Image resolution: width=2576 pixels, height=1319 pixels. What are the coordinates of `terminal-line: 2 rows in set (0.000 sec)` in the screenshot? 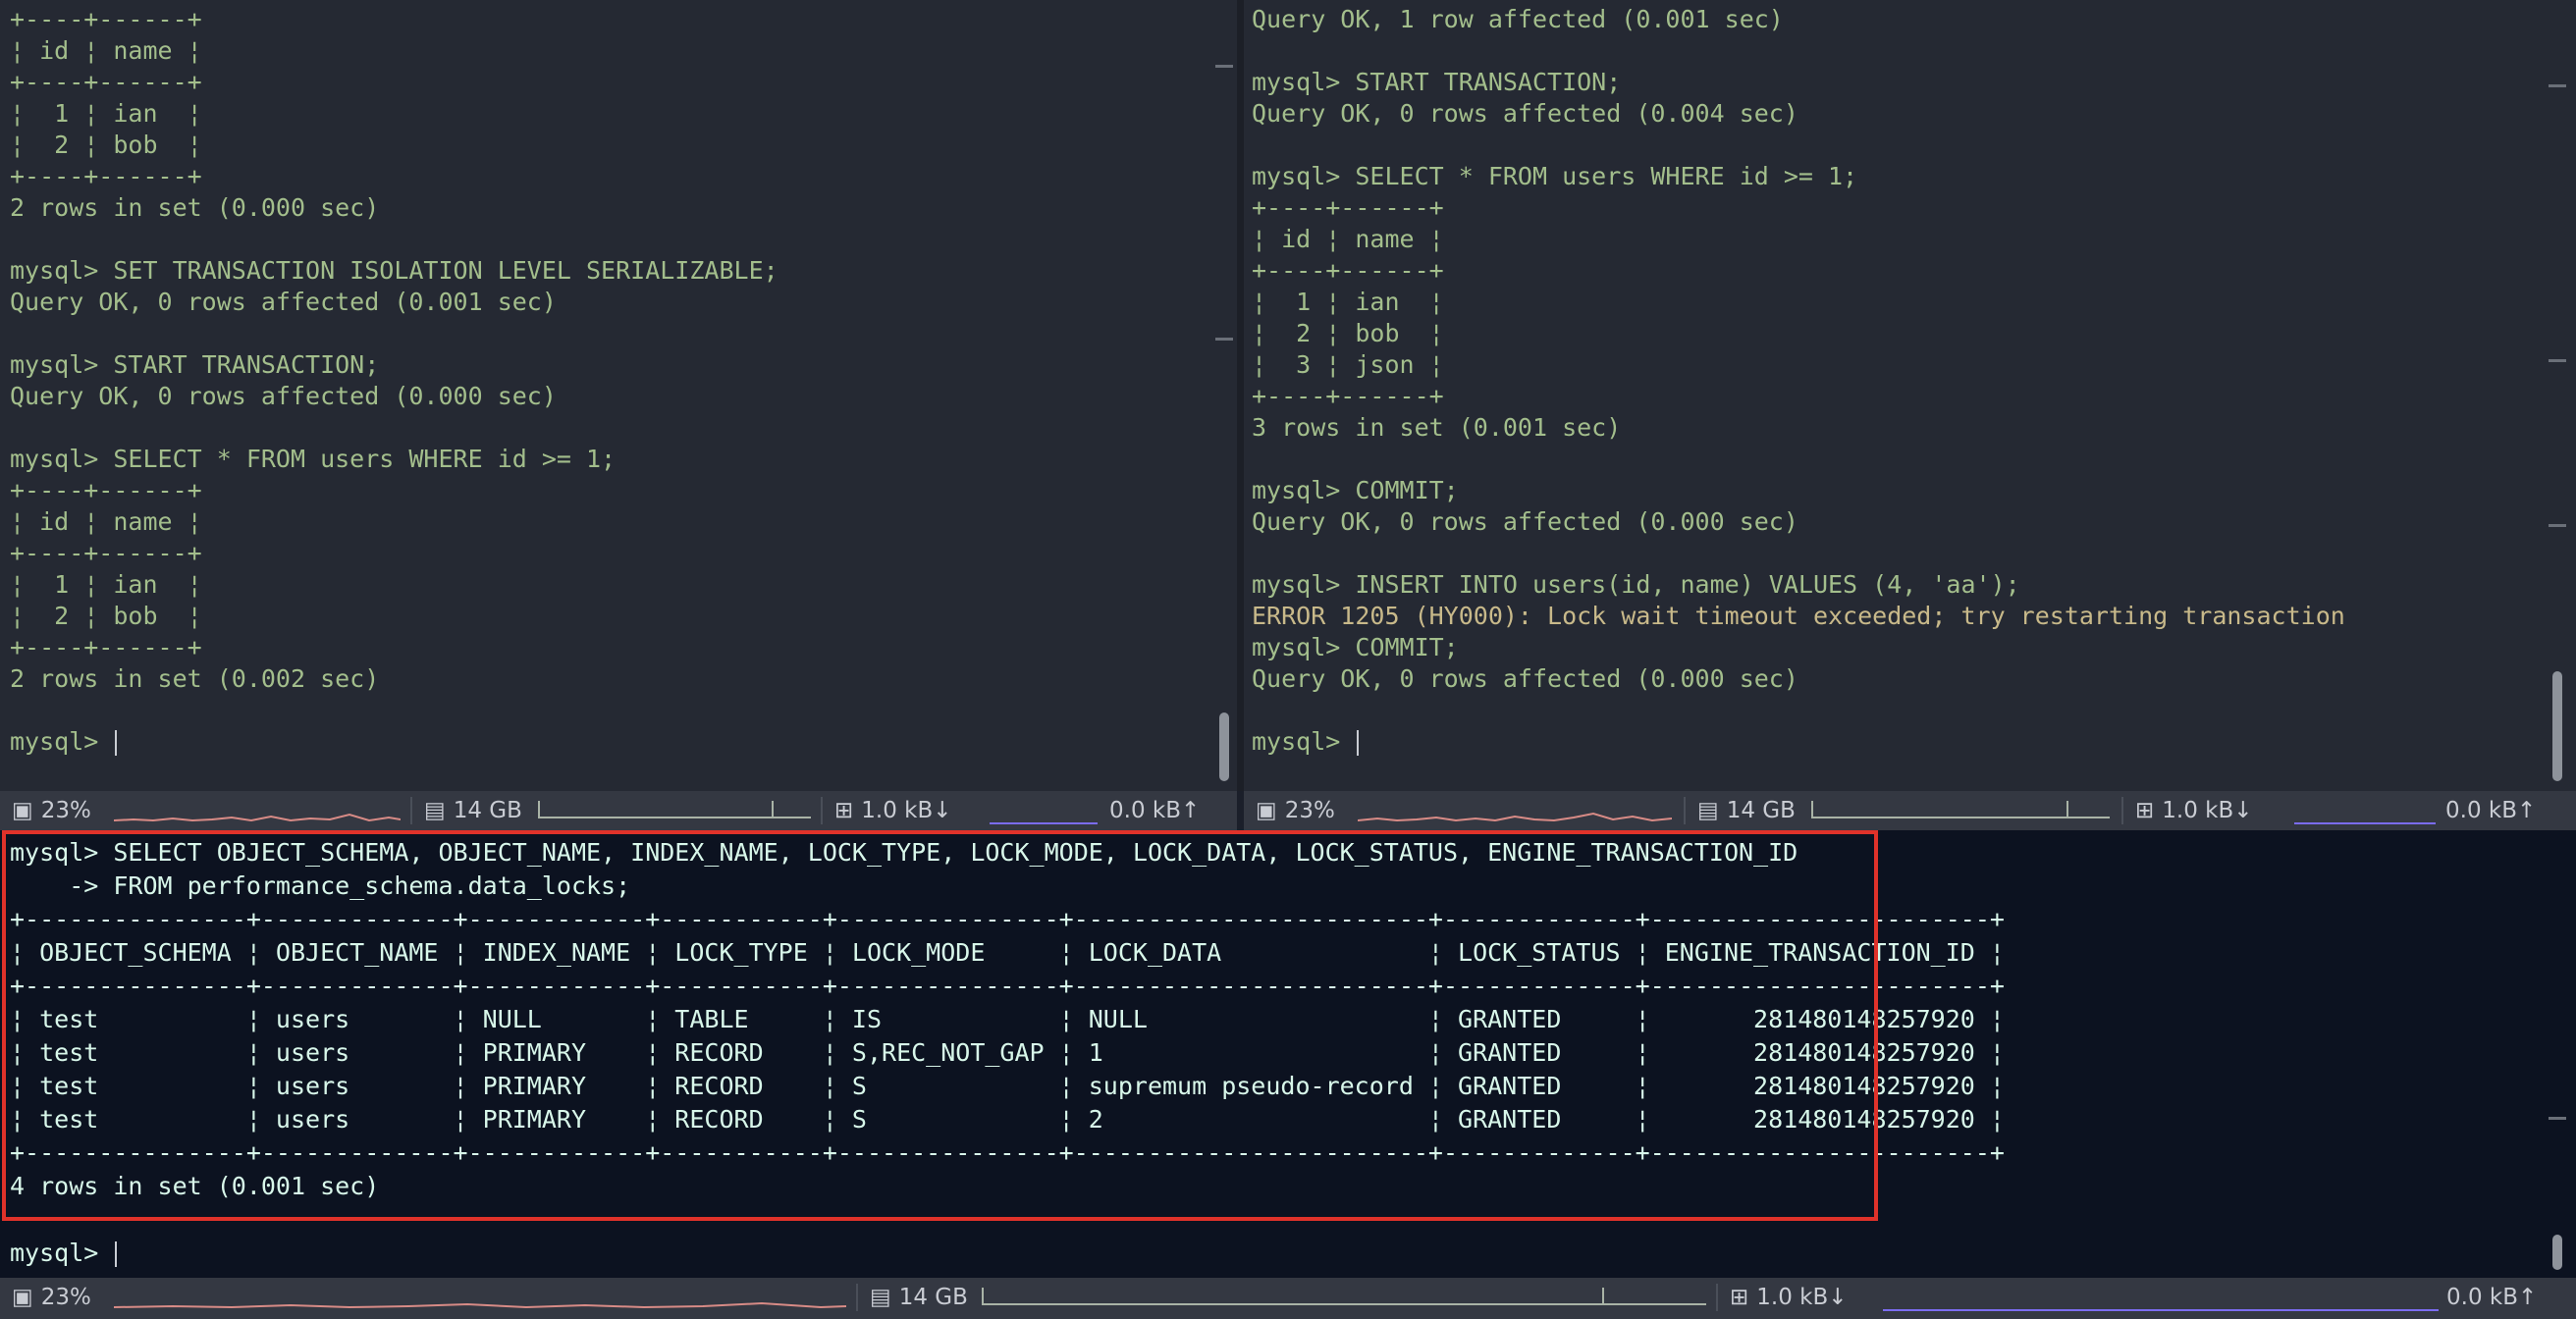 It's located at (195, 208).